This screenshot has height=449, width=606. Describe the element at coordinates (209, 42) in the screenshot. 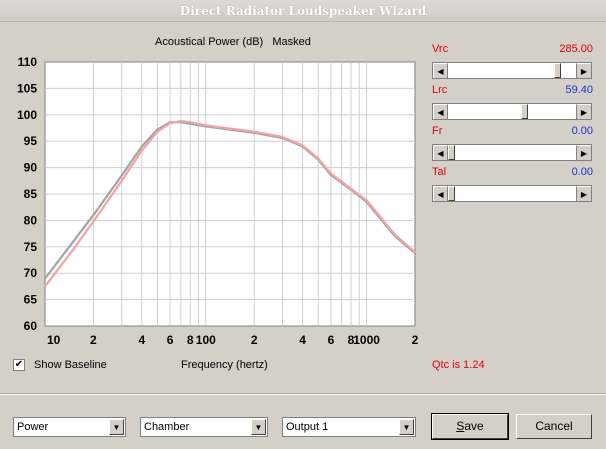

I see `chart-title-text: Acoustical Power (dB)` at that location.